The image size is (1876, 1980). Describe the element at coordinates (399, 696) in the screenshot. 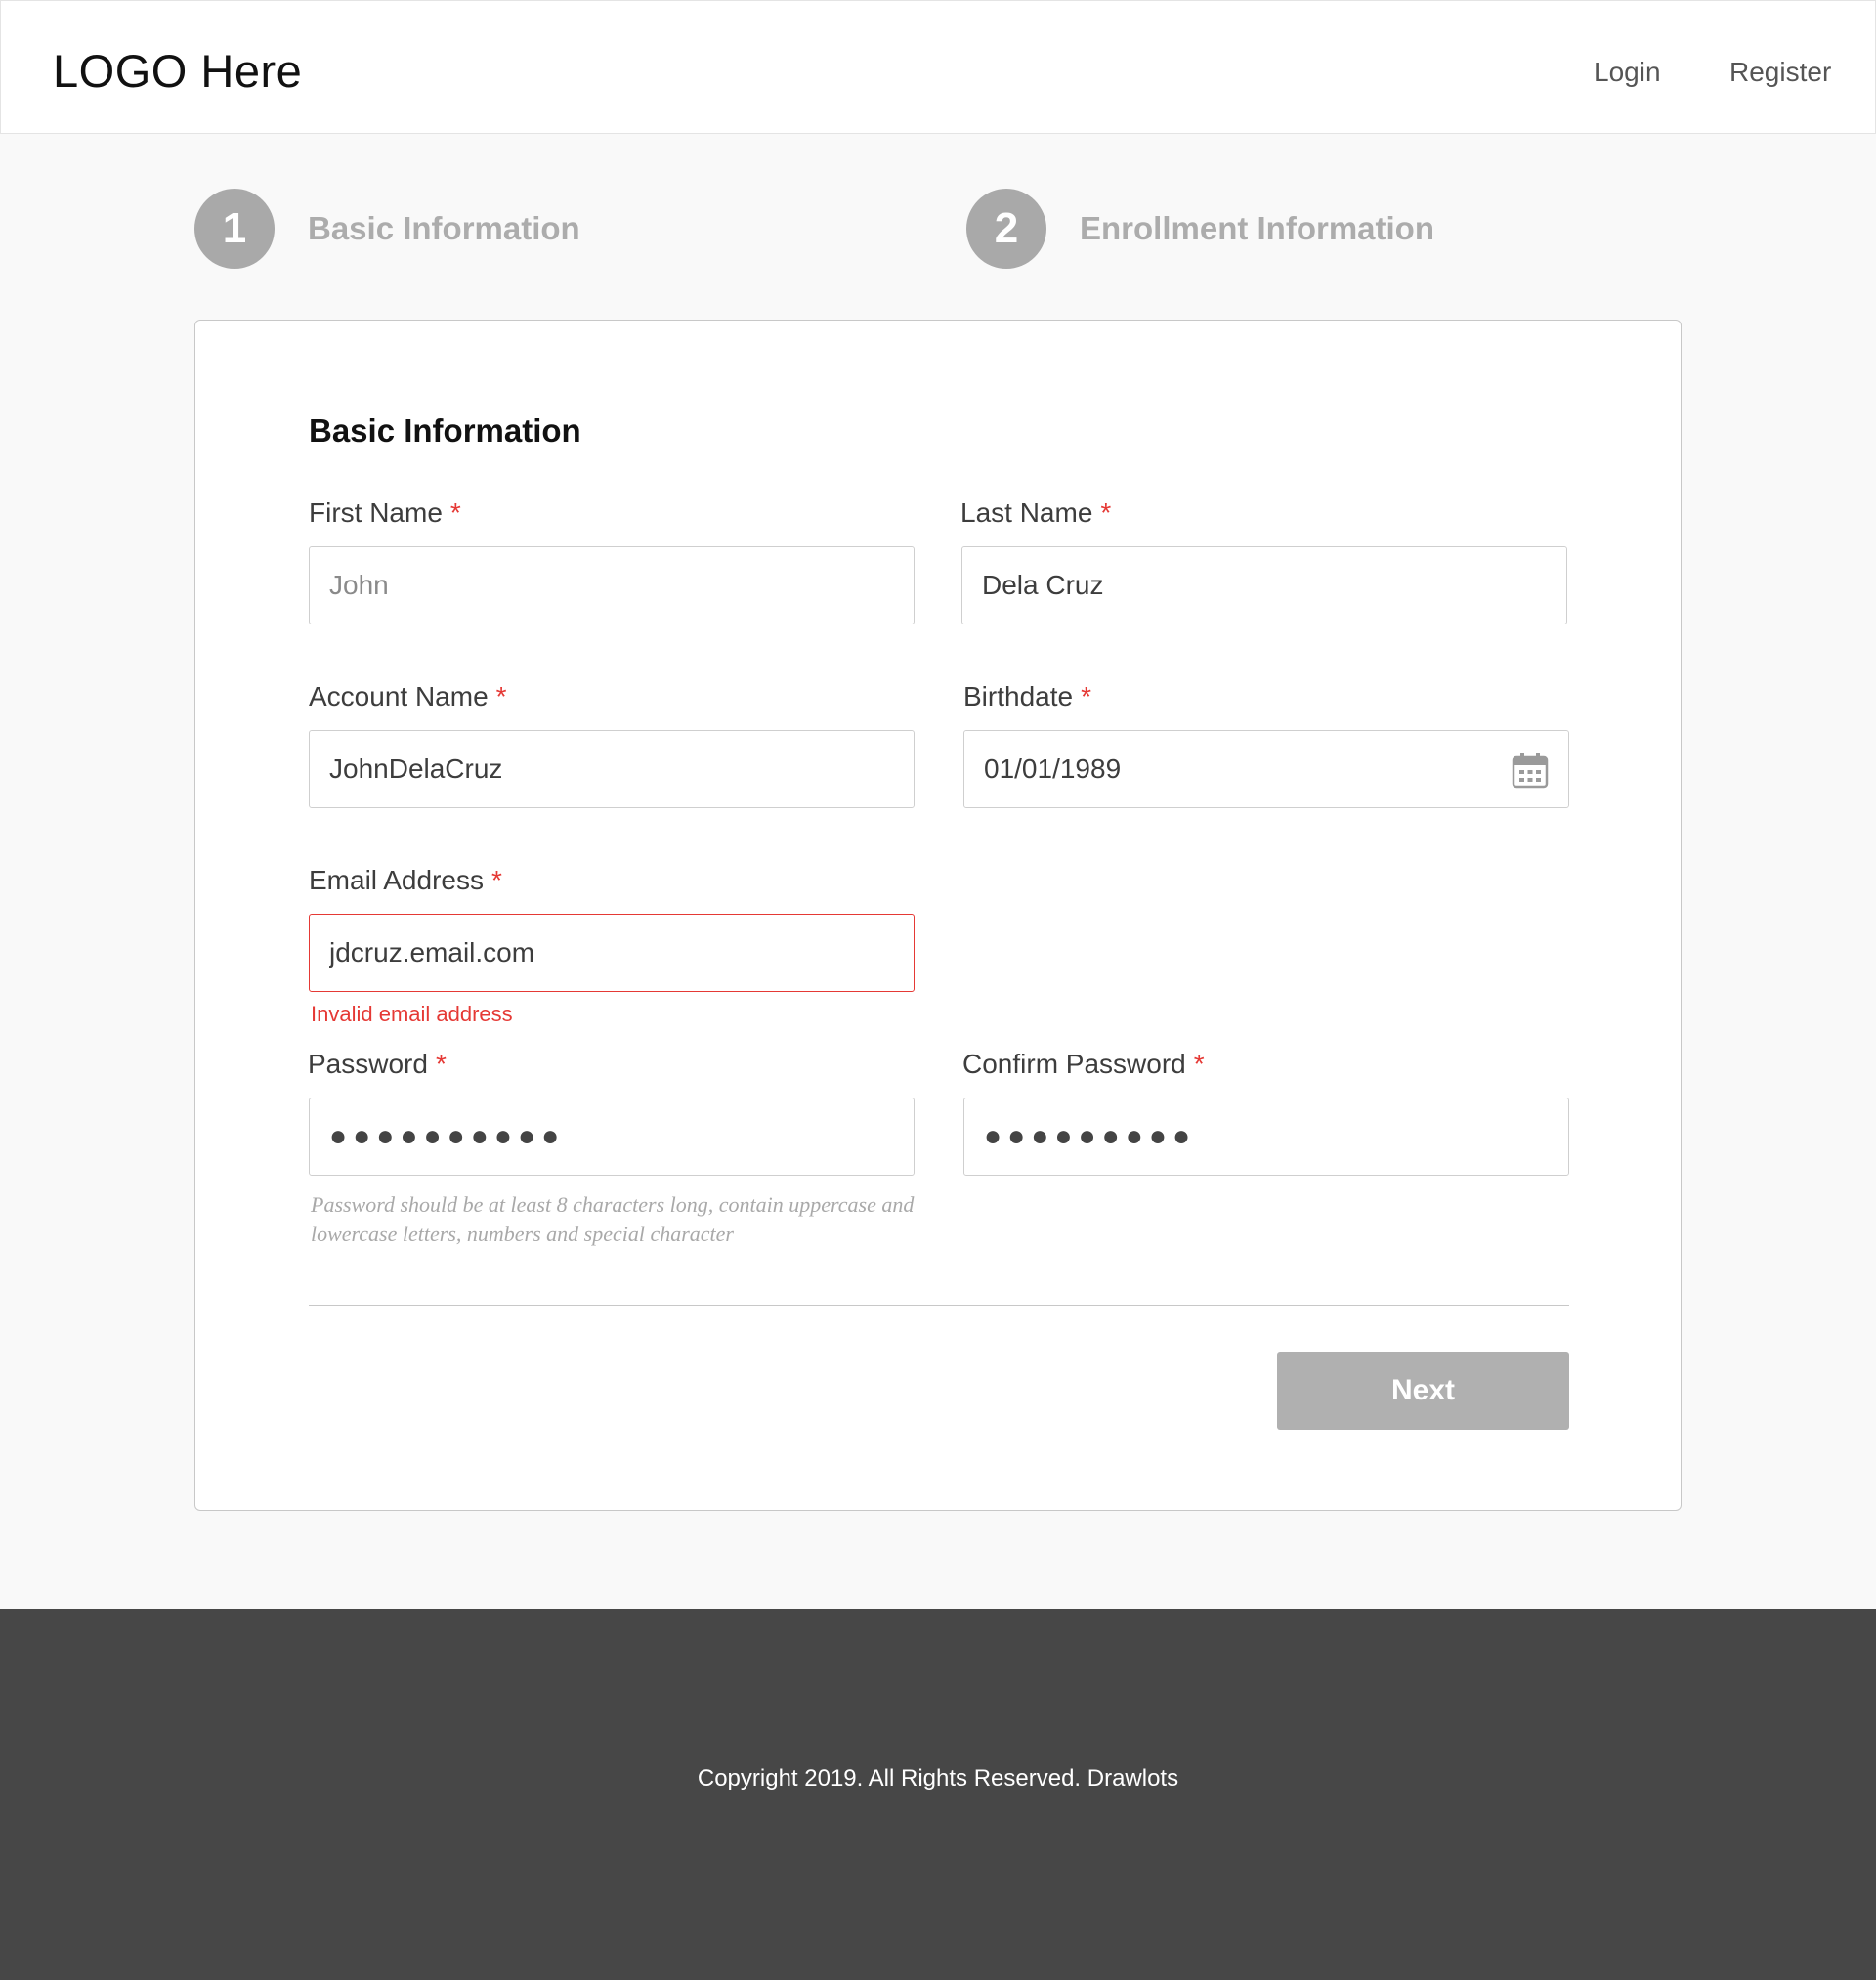

I see `account-name-label-text: Account Name` at that location.